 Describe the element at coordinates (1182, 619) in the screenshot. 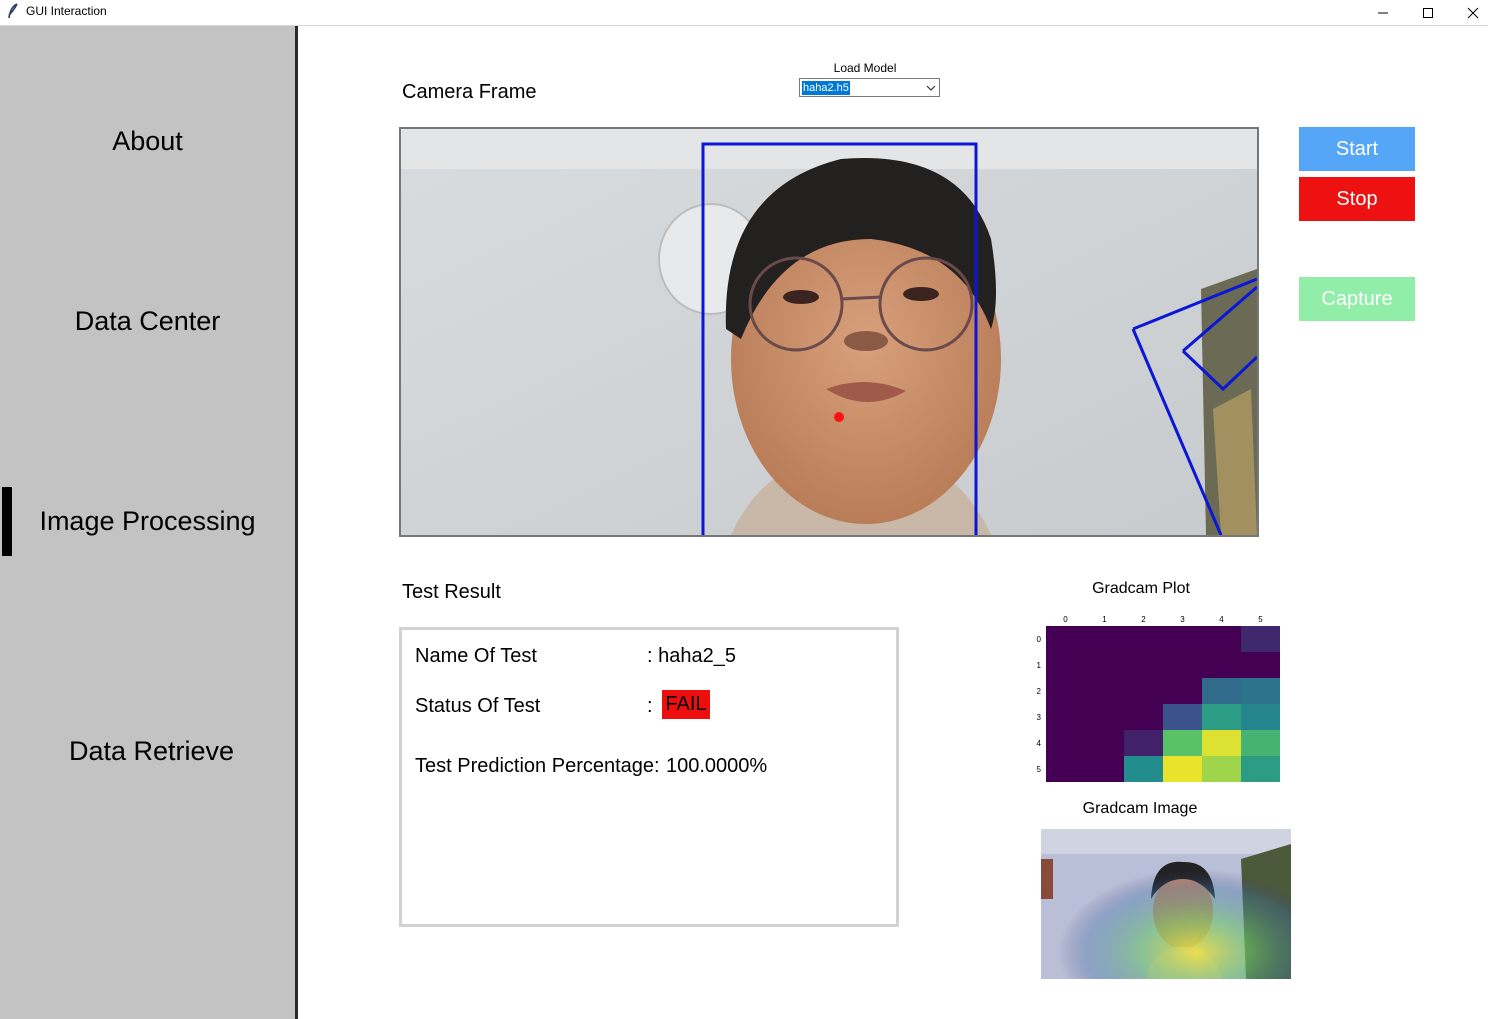

I see `x-tick-label: 3` at that location.